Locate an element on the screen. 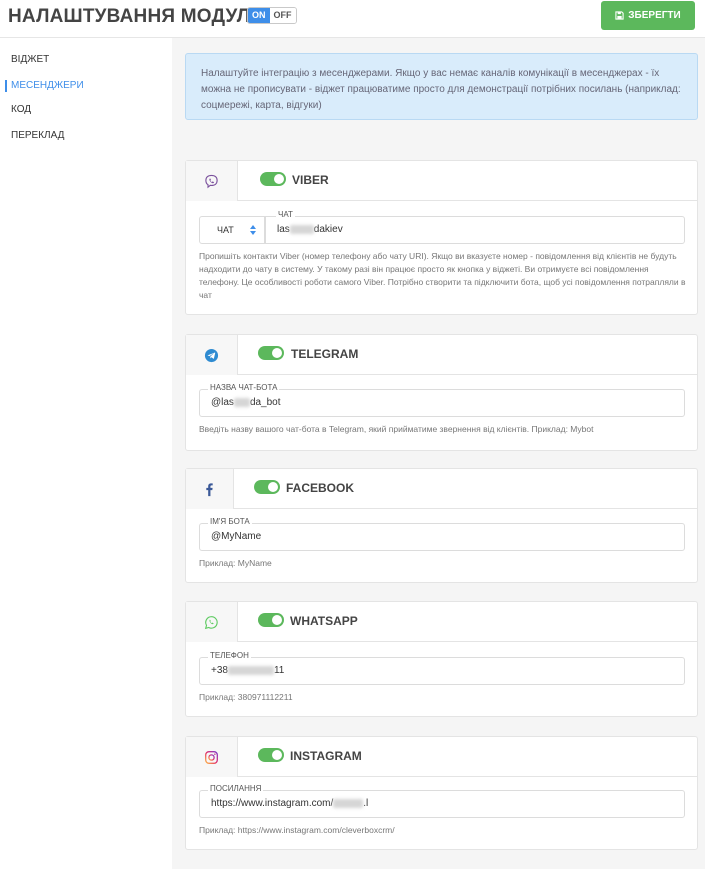  header: НАЛАШТУВАННЯ МОДУЛЯ ON OFF ЗБЕРЕГТИ is located at coordinates (352, 19).